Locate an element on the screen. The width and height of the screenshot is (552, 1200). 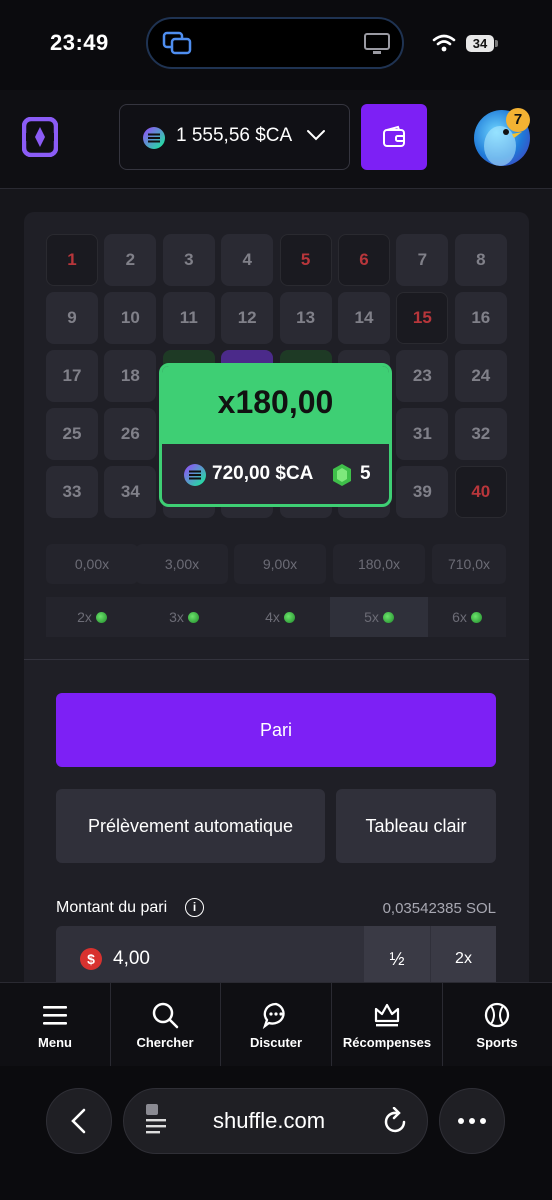
shuffle-logo-icon is located at coordinates (40, 137).